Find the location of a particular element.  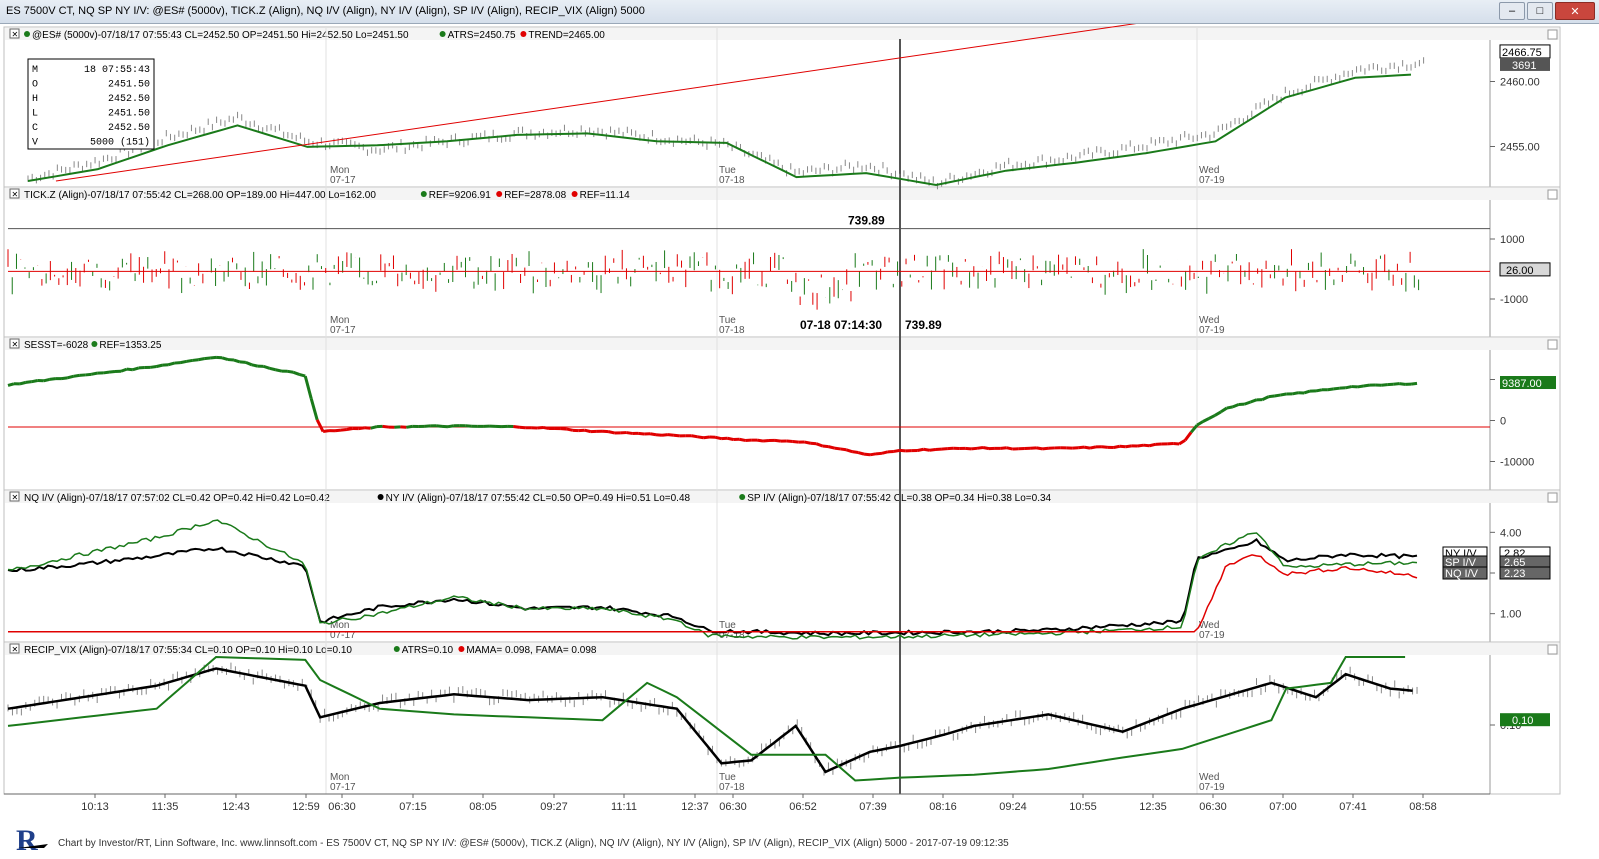

y-tick-label: 2455.00 is located at coordinates (1520, 148).